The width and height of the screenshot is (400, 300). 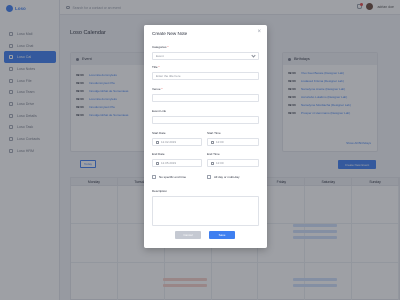 I want to click on end-time-input: 12:00, so click(x=233, y=163).